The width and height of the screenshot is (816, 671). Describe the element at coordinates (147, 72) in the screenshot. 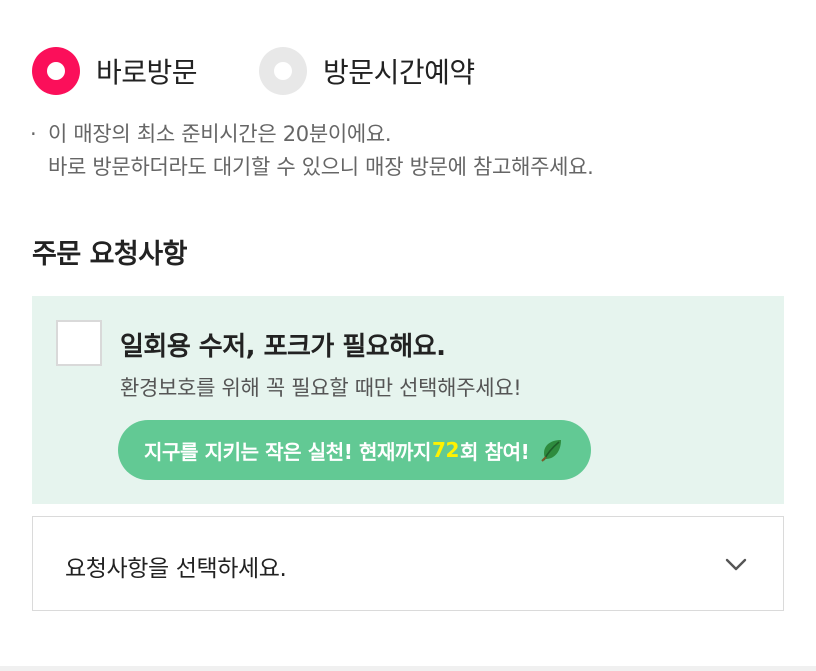

I see `radio-label-visit-now: 바로방문` at that location.